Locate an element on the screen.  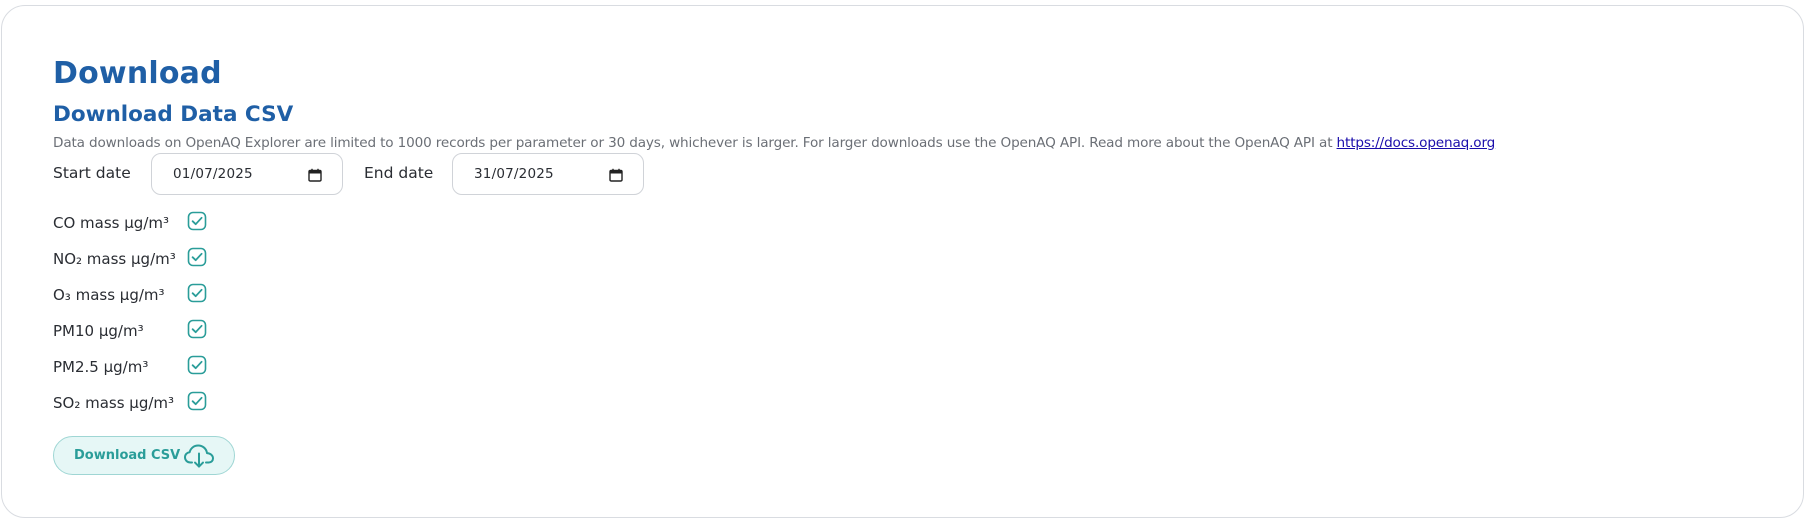
pm10-checkbox is located at coordinates (197, 329).